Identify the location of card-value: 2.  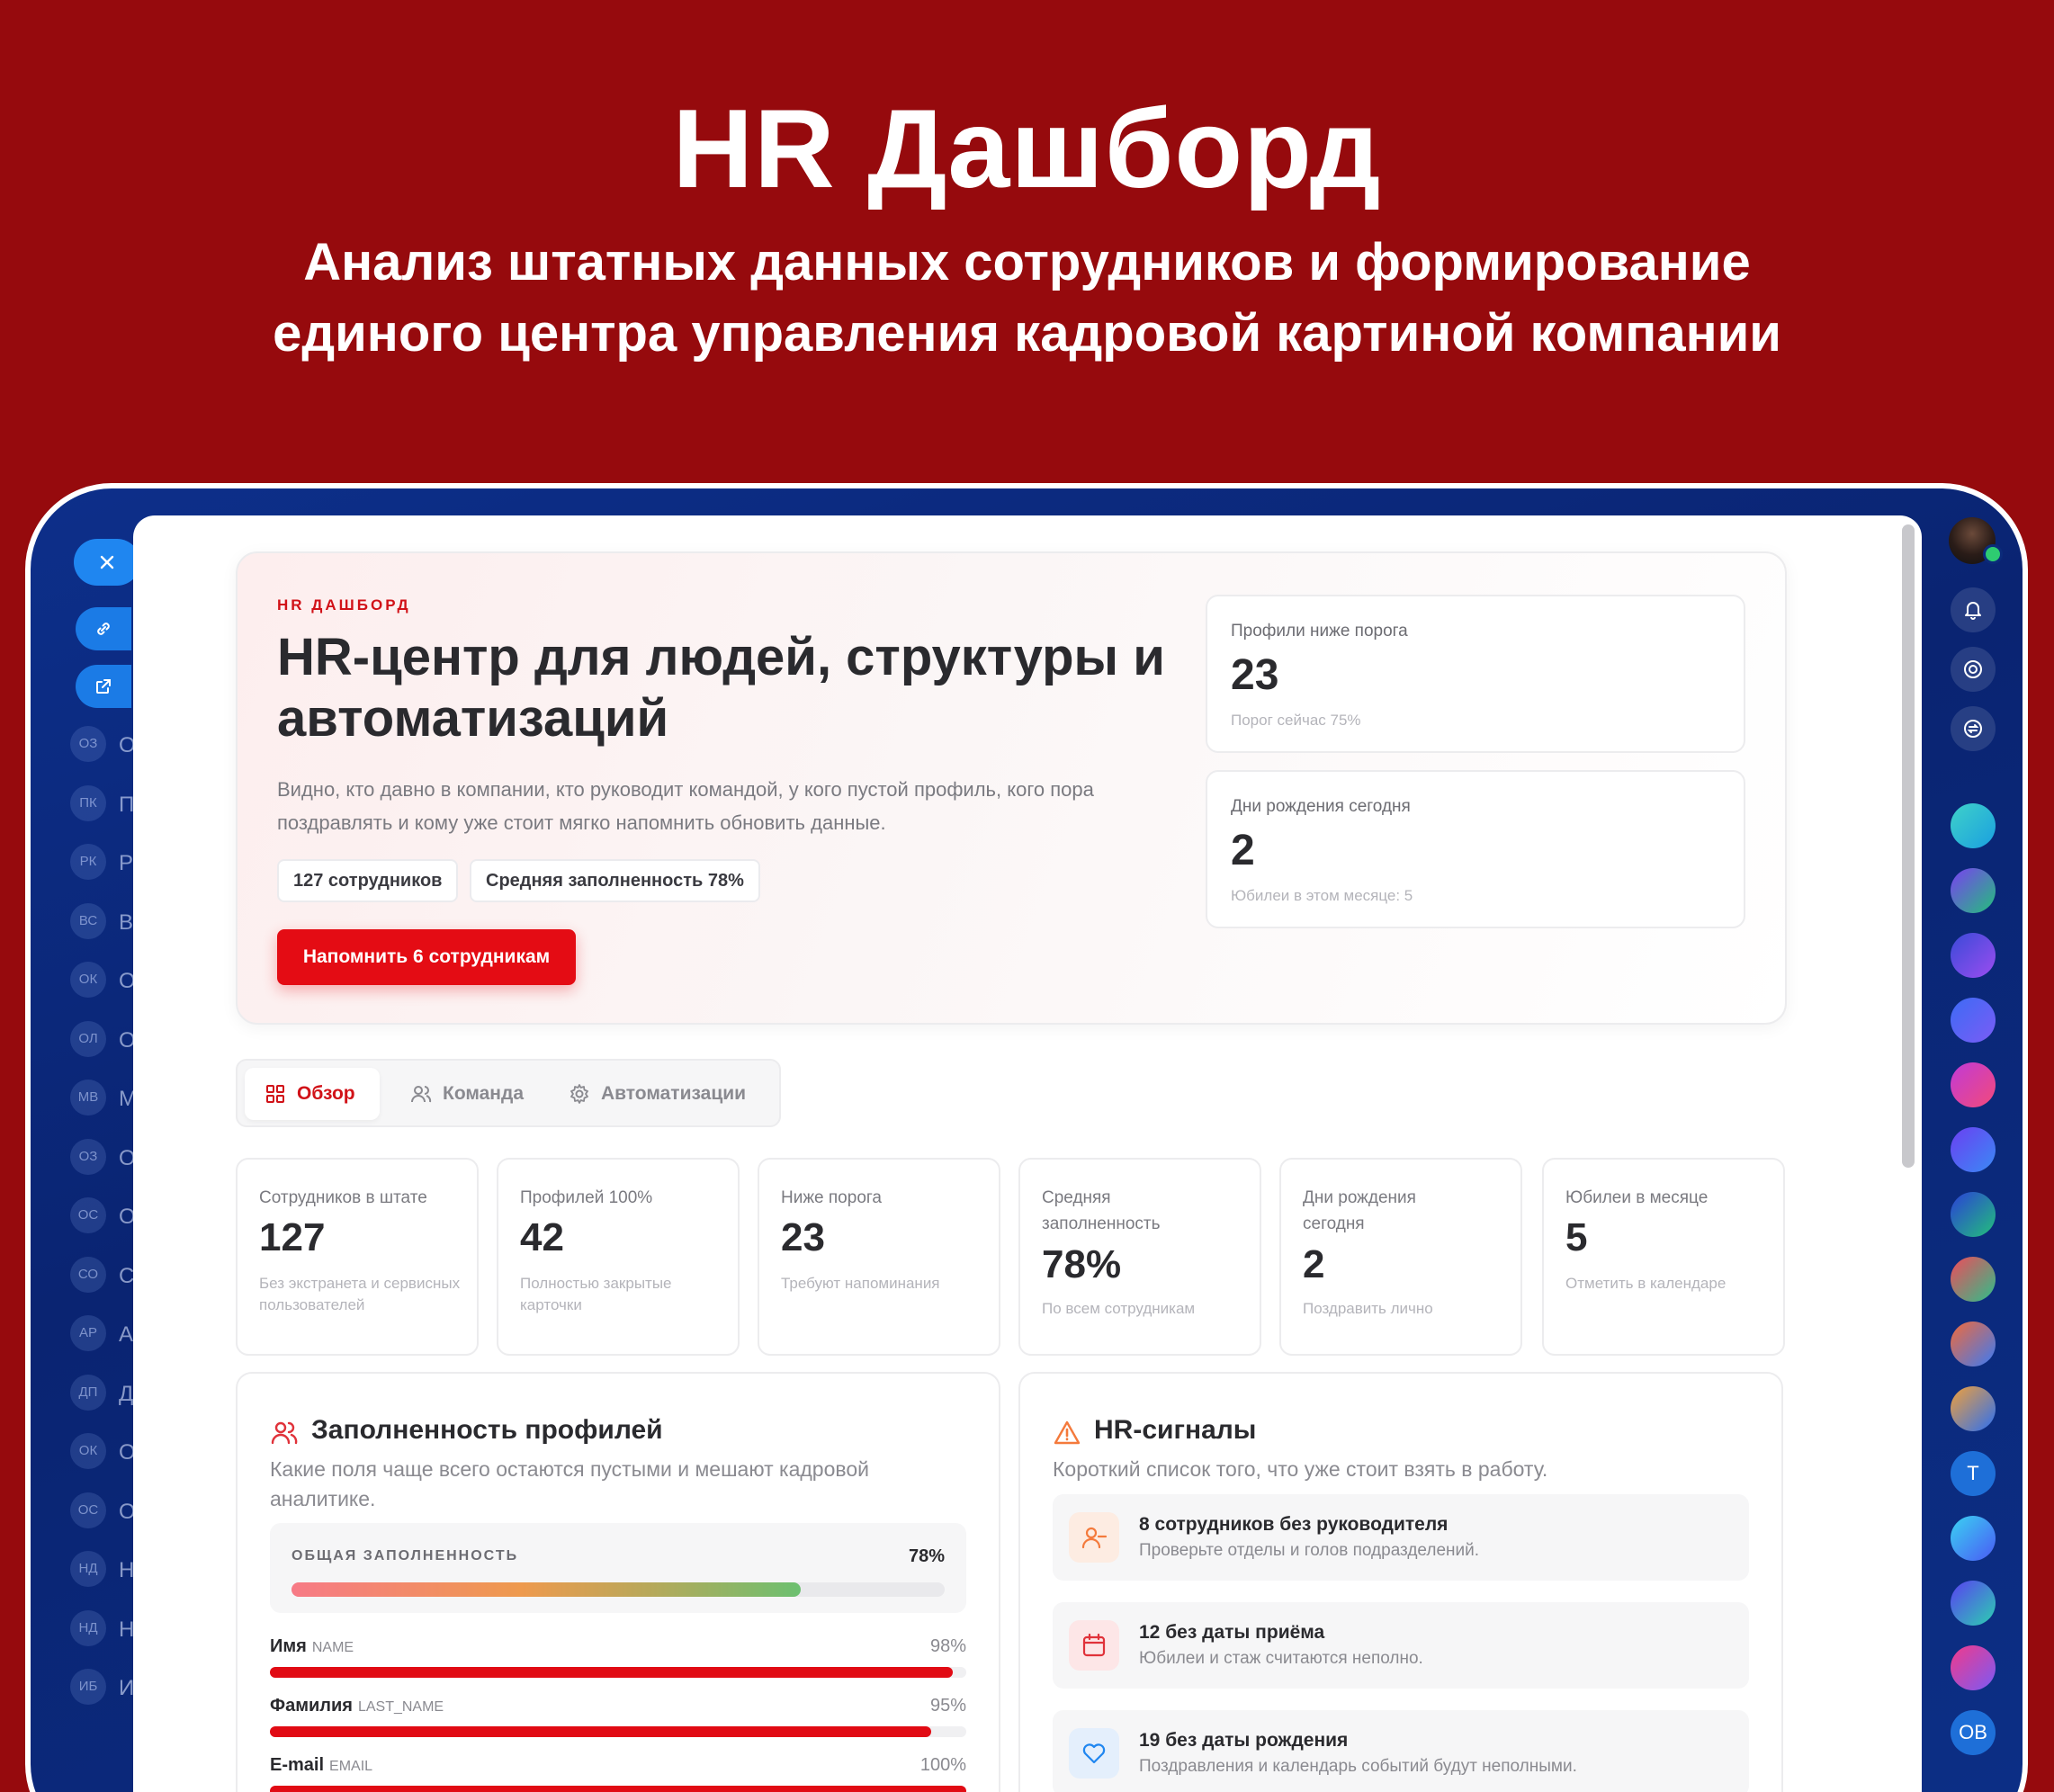
(1243, 850).